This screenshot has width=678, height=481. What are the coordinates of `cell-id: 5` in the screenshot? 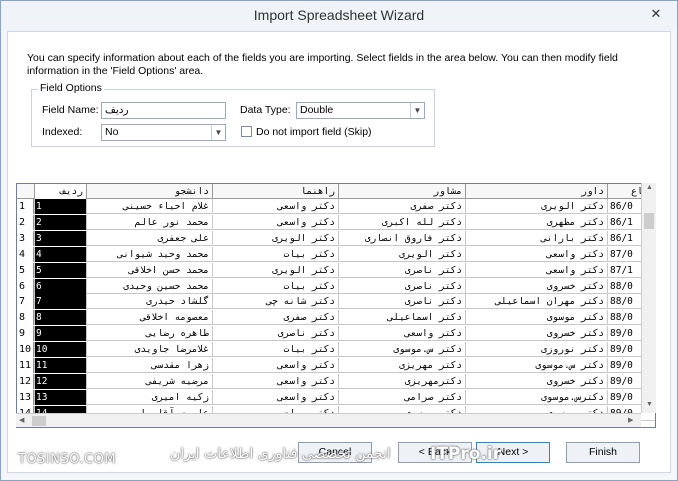 It's located at (60, 270).